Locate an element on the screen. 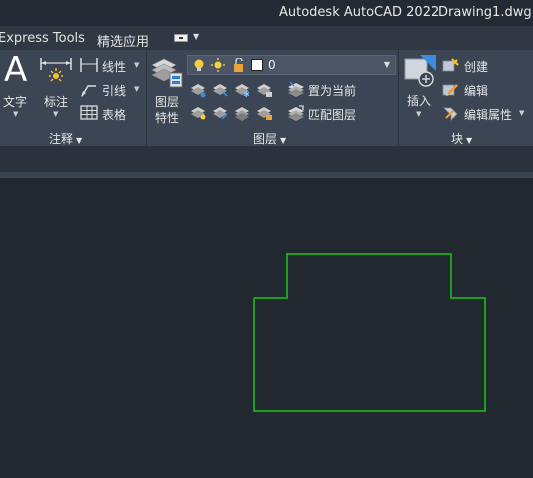 The width and height of the screenshot is (533, 478). match-layer-icon is located at coordinates (296, 113).